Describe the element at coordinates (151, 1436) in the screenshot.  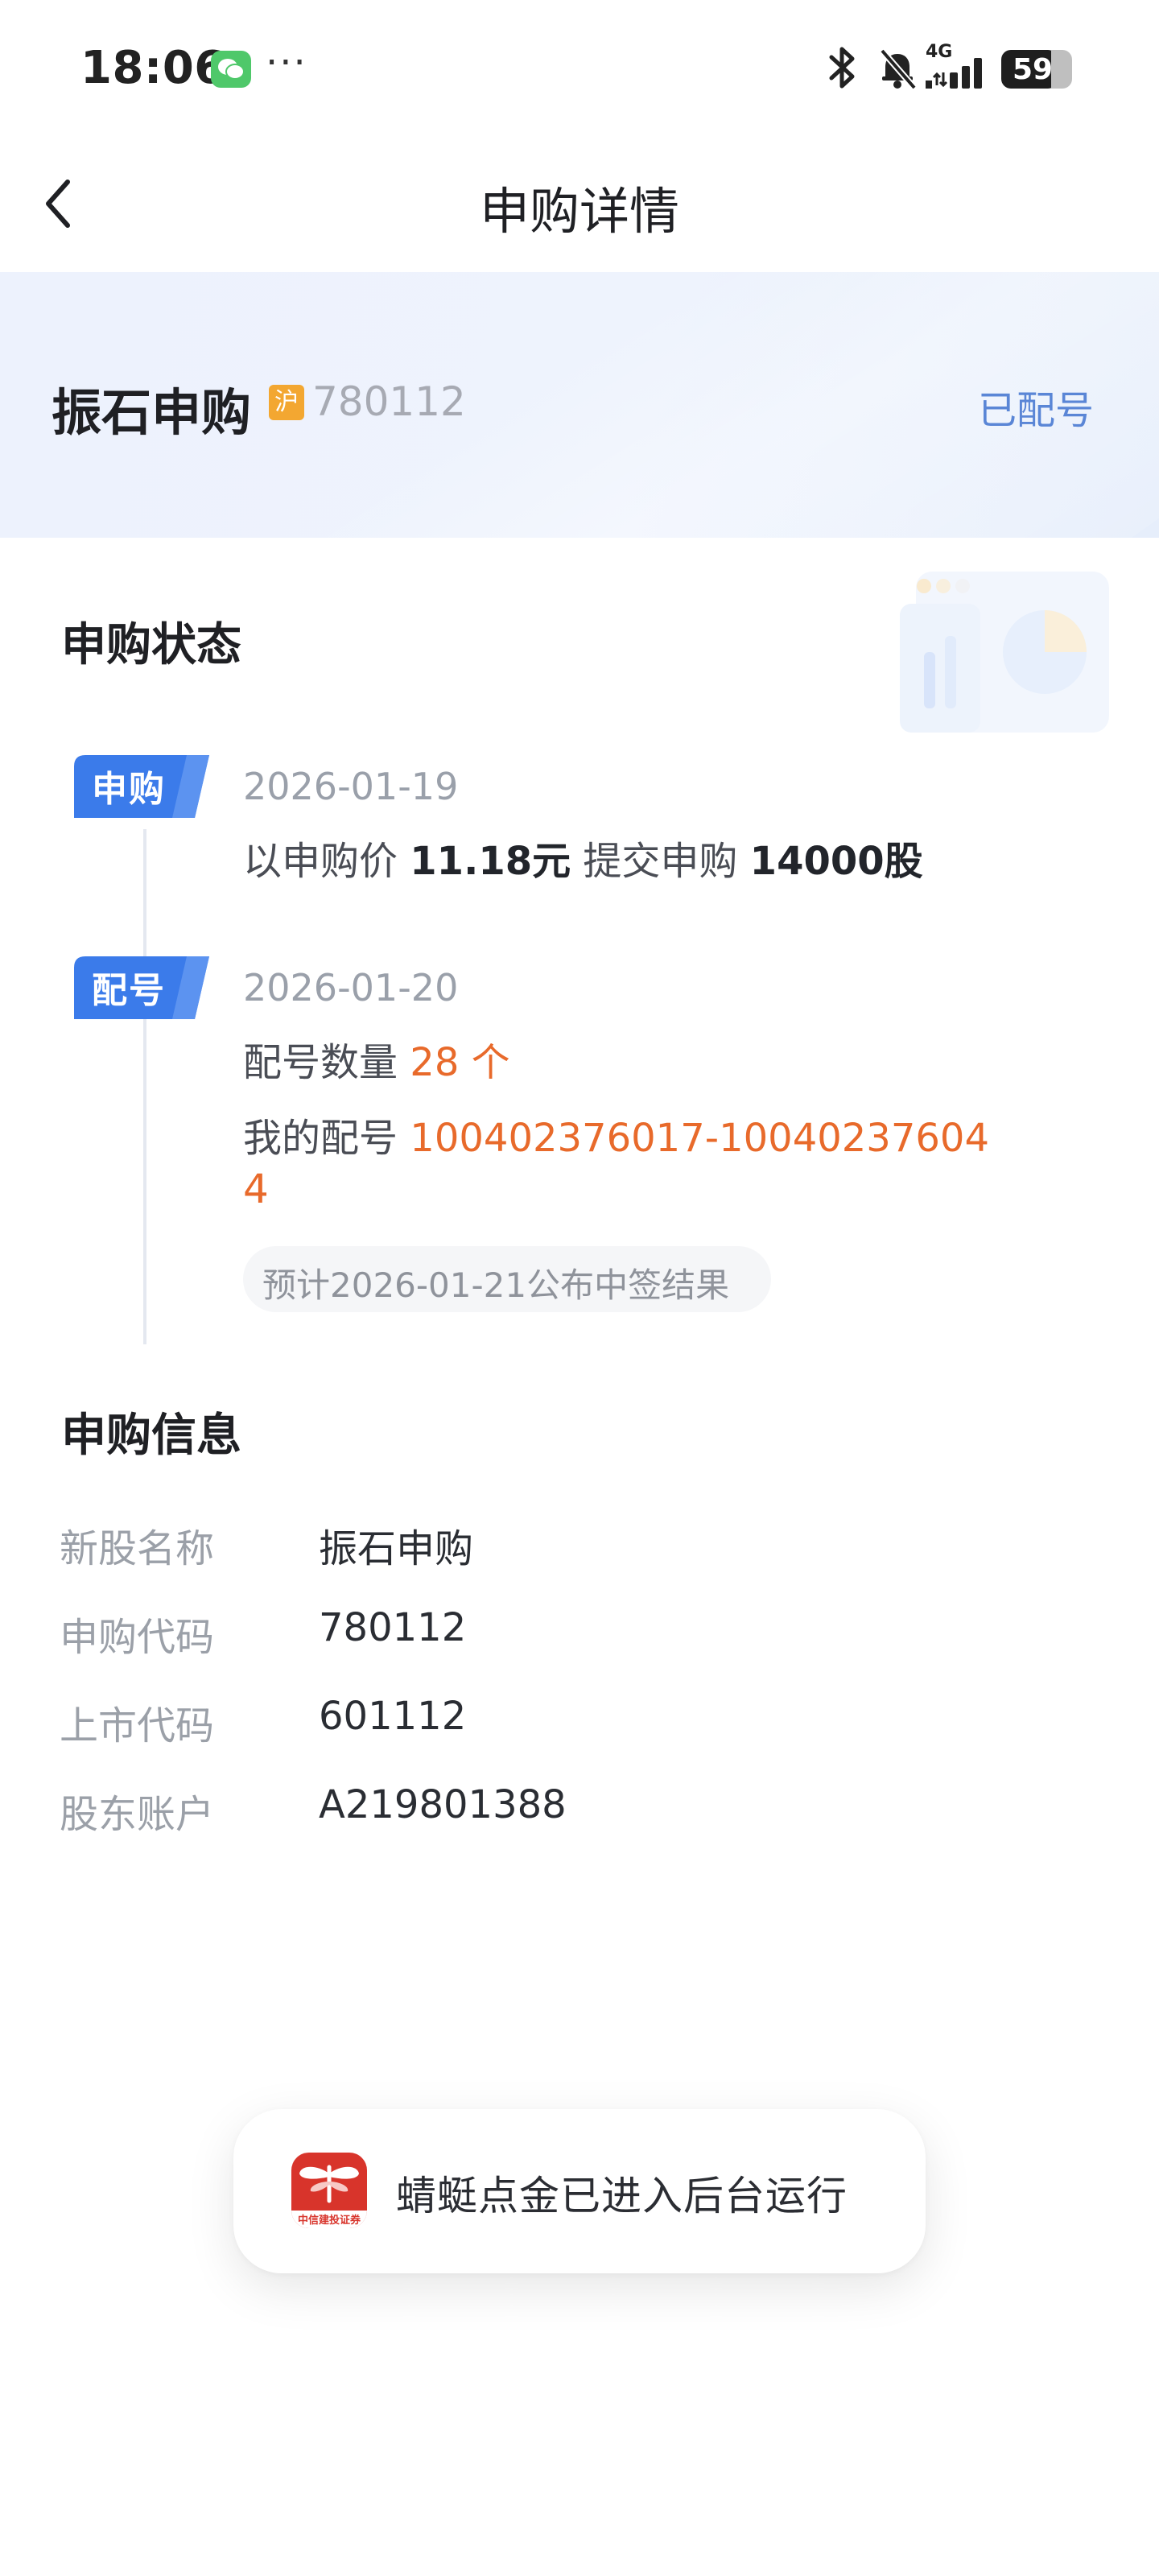
I see `info-section-title: 申购信息` at that location.